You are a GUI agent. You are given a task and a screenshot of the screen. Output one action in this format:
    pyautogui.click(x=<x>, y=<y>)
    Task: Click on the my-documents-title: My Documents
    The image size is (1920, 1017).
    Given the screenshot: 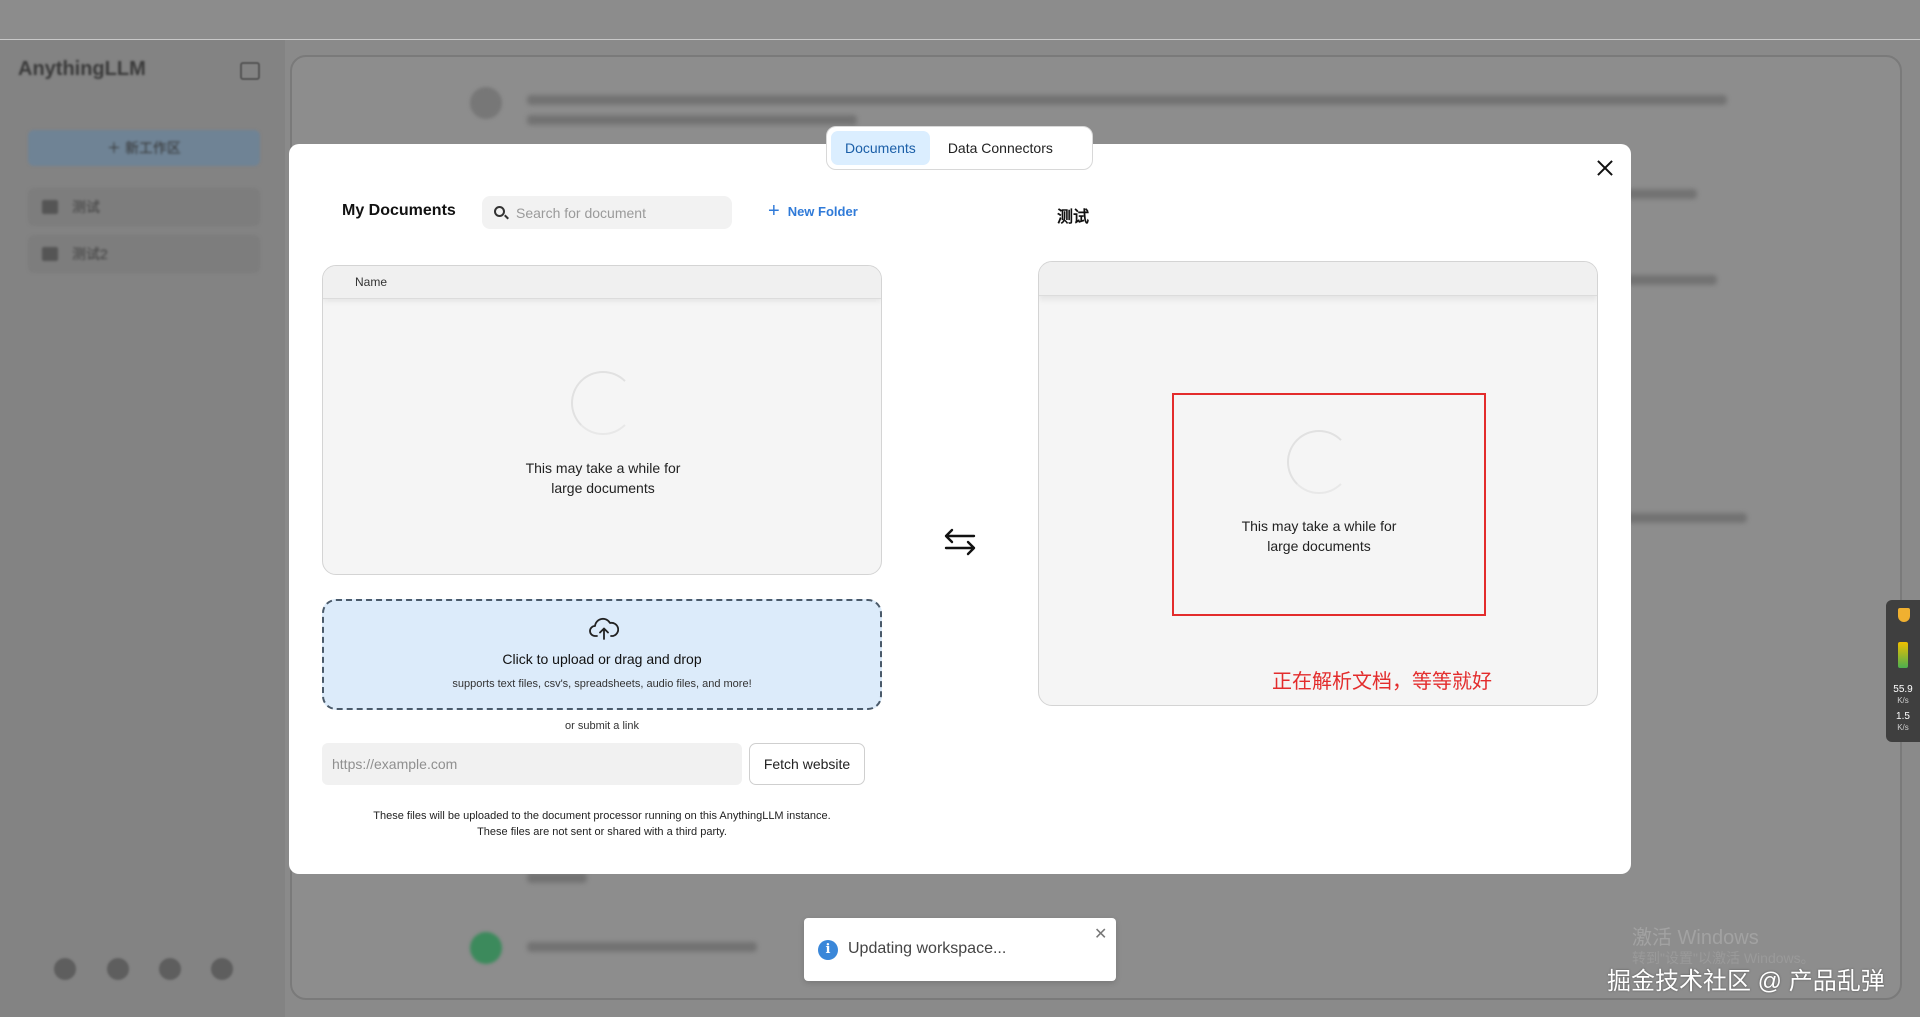 What is the action you would take?
    pyautogui.click(x=399, y=210)
    